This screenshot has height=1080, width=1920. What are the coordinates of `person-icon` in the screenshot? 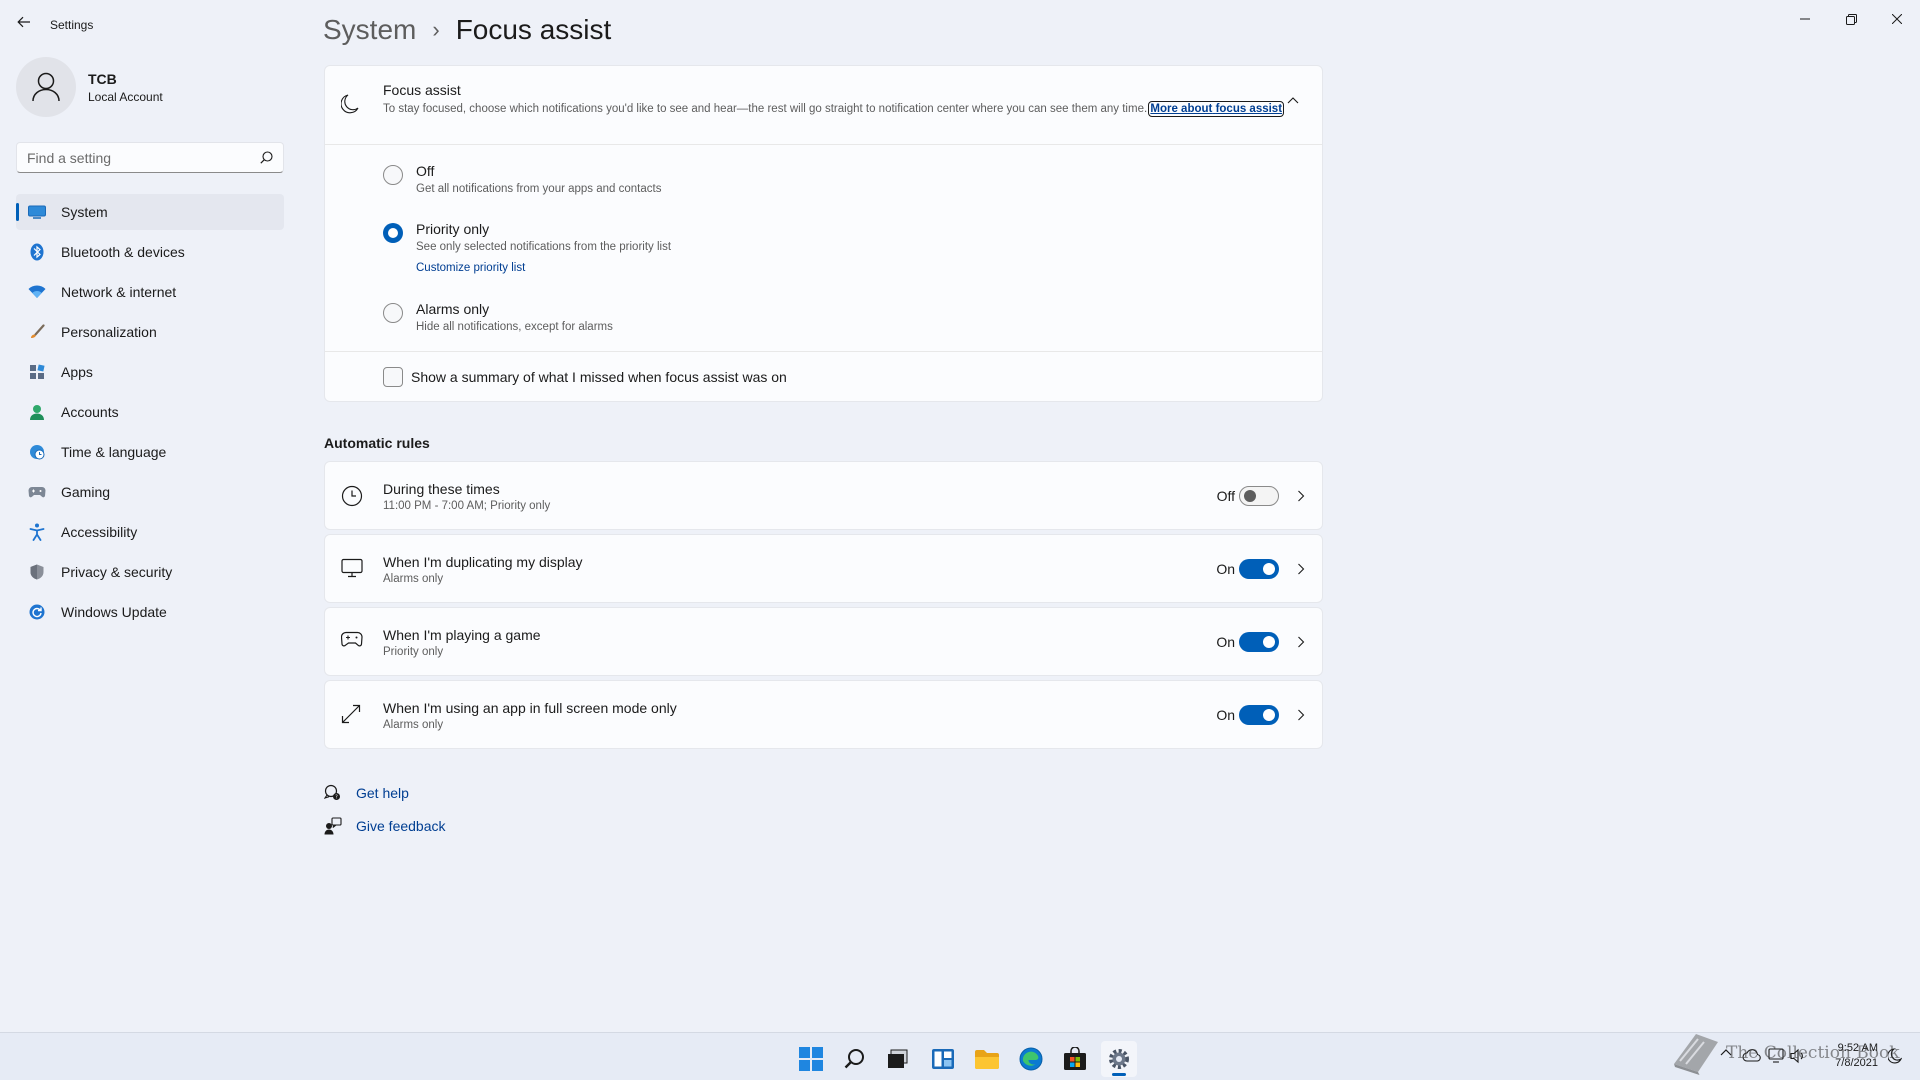 It's located at (46, 87).